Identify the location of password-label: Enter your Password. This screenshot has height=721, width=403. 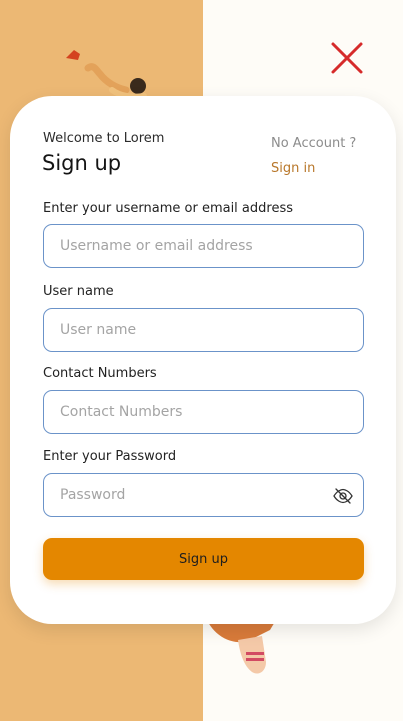
(110, 456).